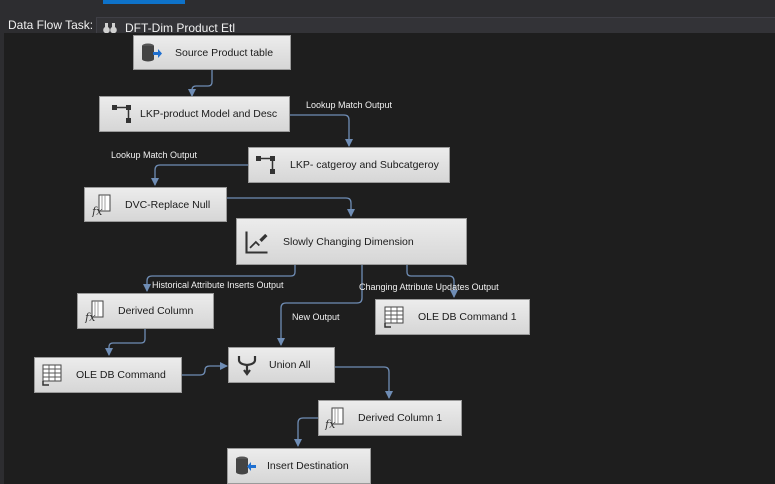 The width and height of the screenshot is (775, 484). I want to click on node-label: Derived Column, so click(156, 311).